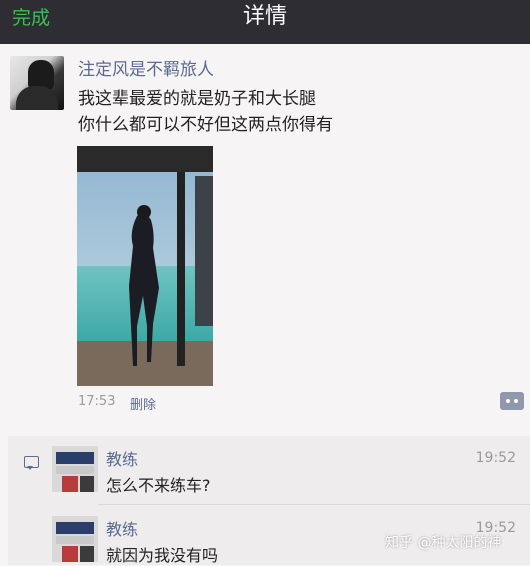  I want to click on top-navigation-bar: 完成 详情, so click(265, 22).